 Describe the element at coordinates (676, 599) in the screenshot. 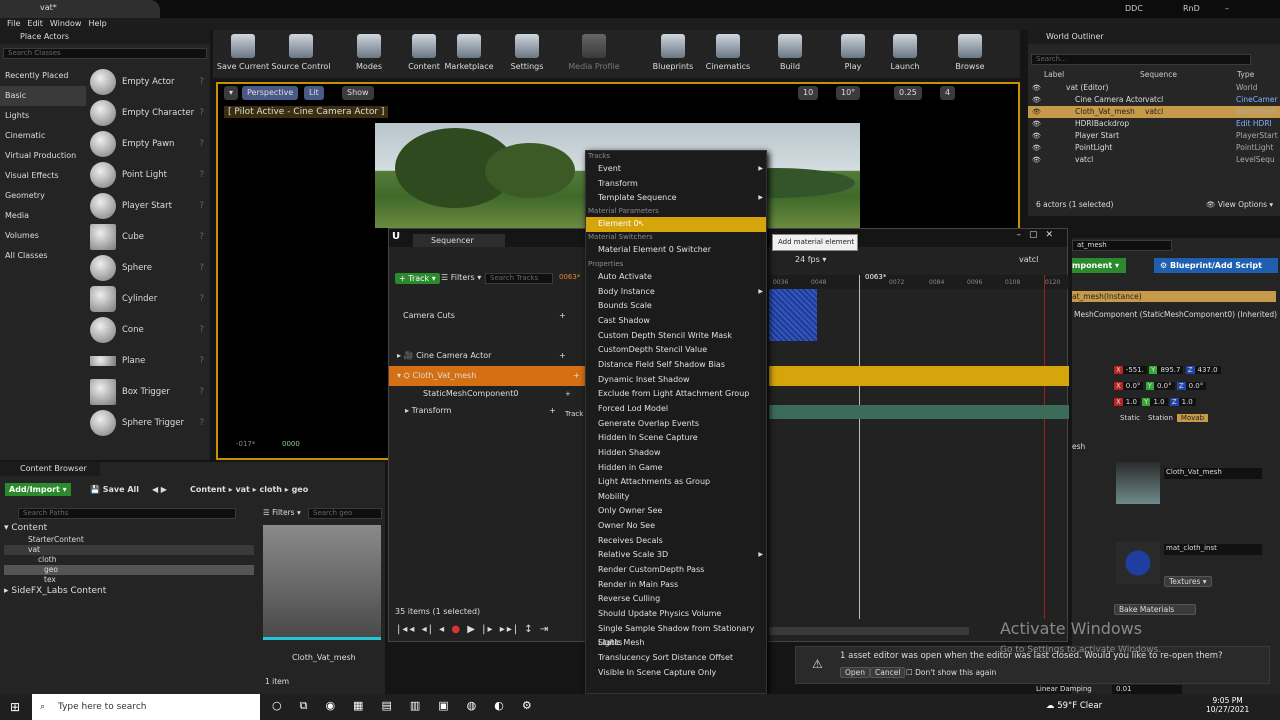

I see `menu-item-property: Reverse Culling` at that location.